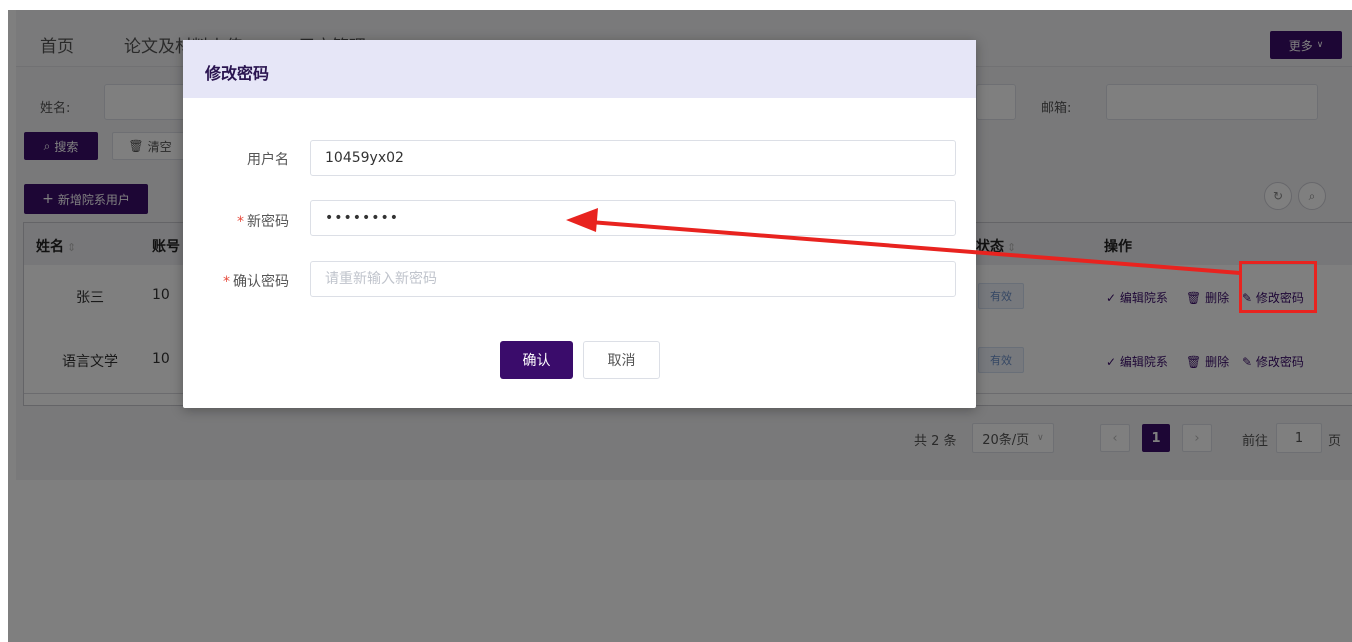 This screenshot has height=642, width=1352. Describe the element at coordinates (915, 247) in the screenshot. I see `annotation-arrow-line` at that location.